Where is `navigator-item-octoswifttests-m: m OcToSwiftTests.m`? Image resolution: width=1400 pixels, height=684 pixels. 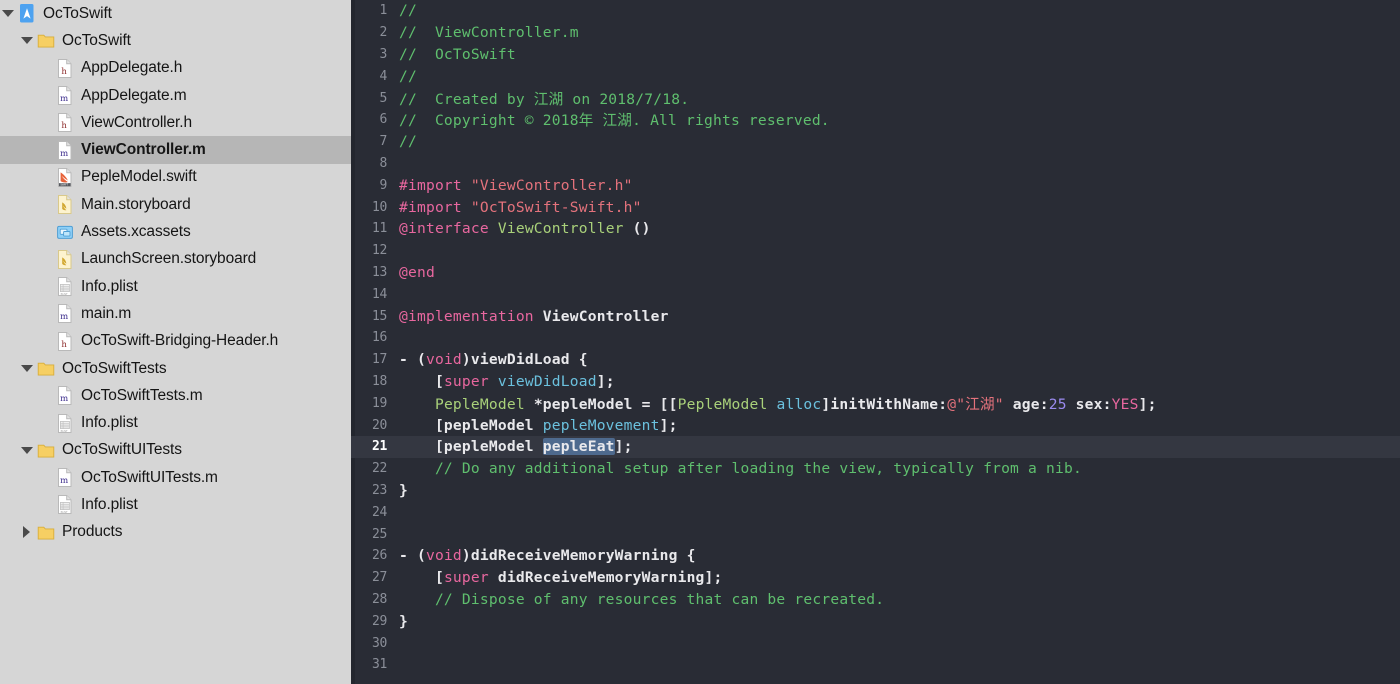
navigator-item-octoswifttests-m: m OcToSwiftTests.m is located at coordinates (175, 395).